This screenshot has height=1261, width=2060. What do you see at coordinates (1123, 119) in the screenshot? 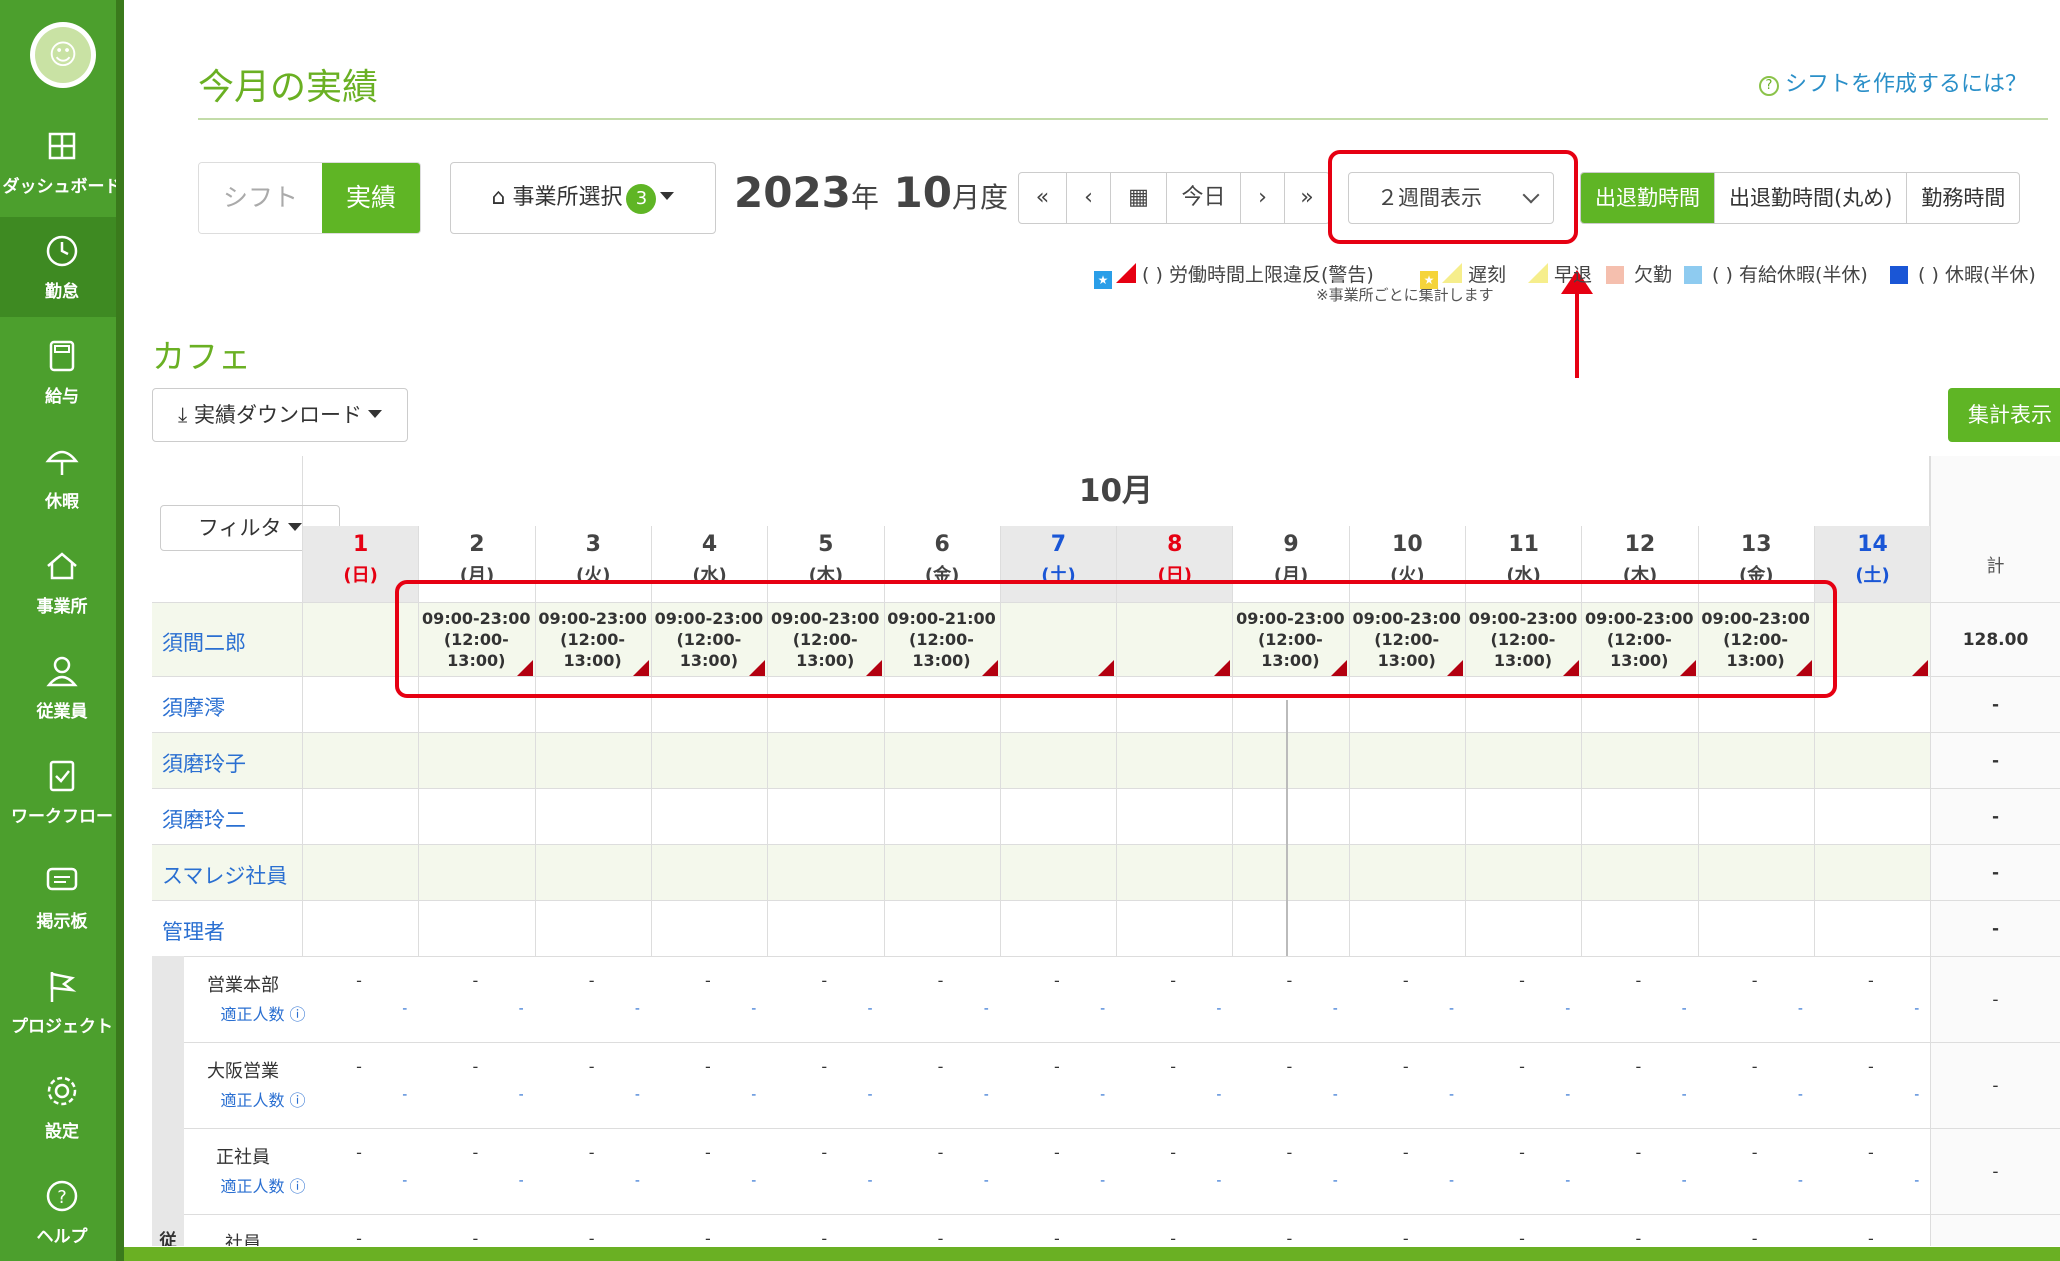
I see `title-divider` at bounding box center [1123, 119].